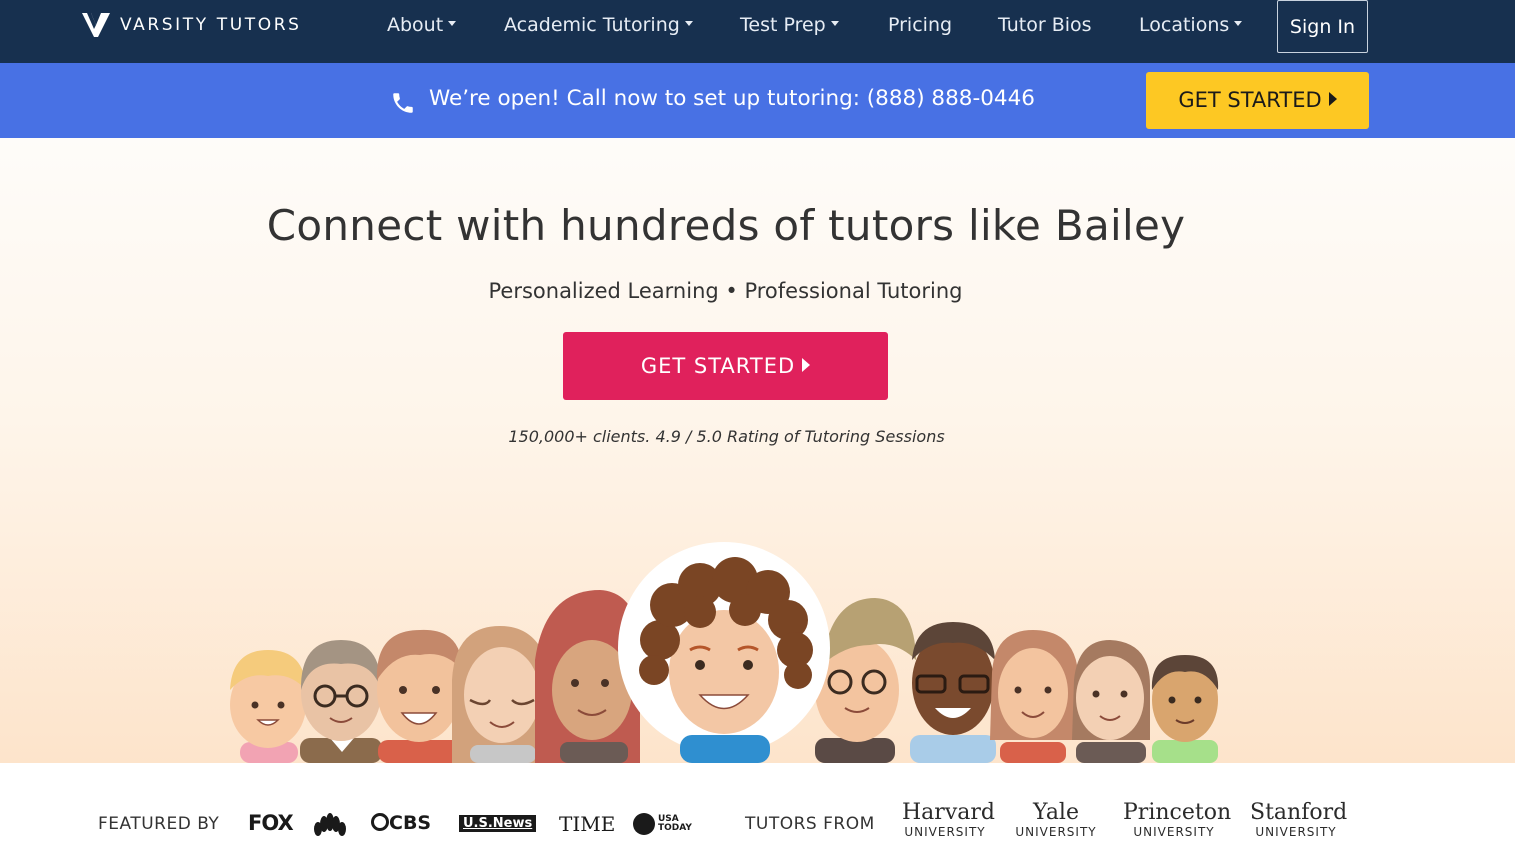  Describe the element at coordinates (330, 824) in the screenshot. I see `nbc-peacock-icon` at that location.